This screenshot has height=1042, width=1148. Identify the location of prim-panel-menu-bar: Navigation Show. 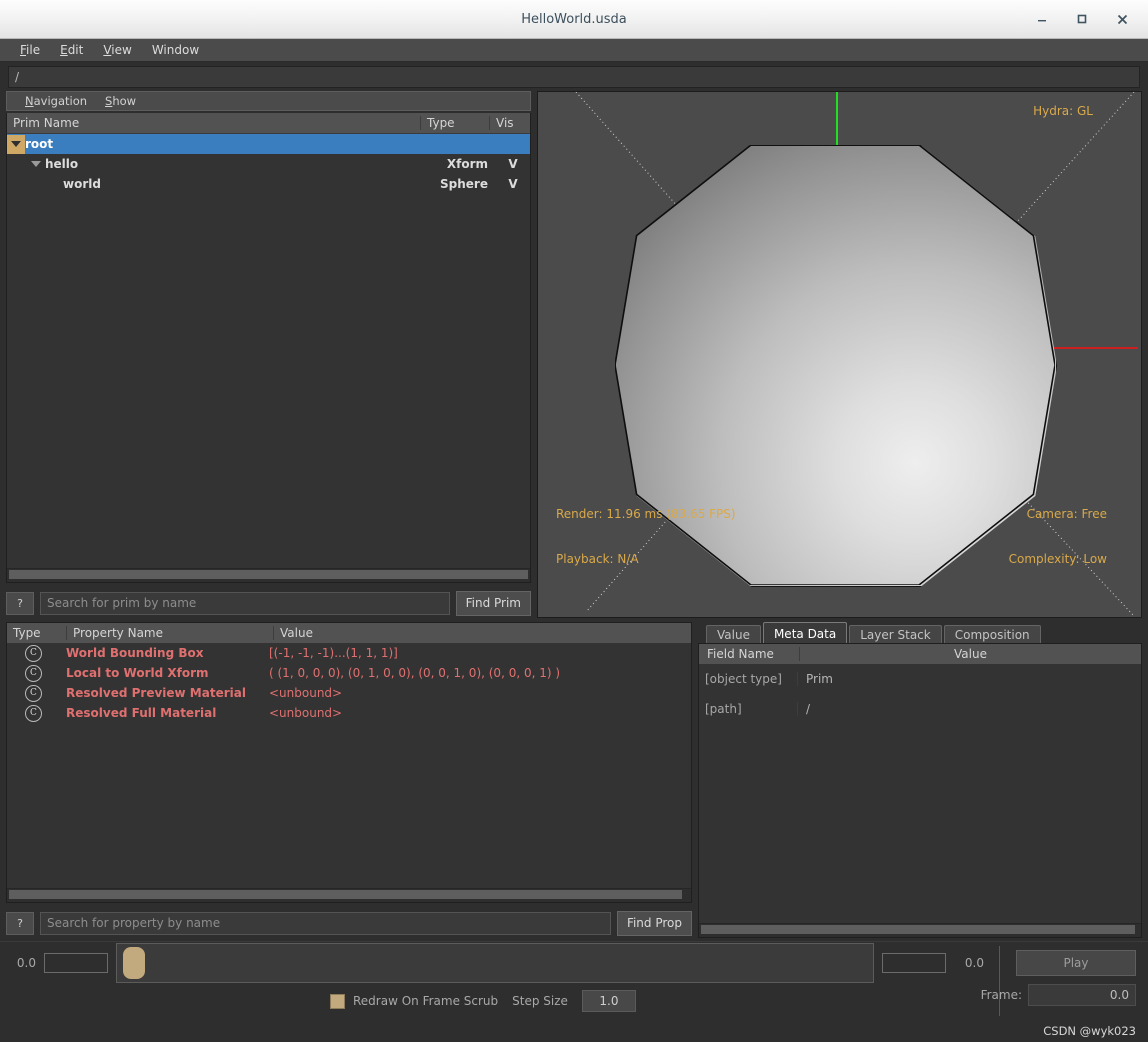
(268, 101).